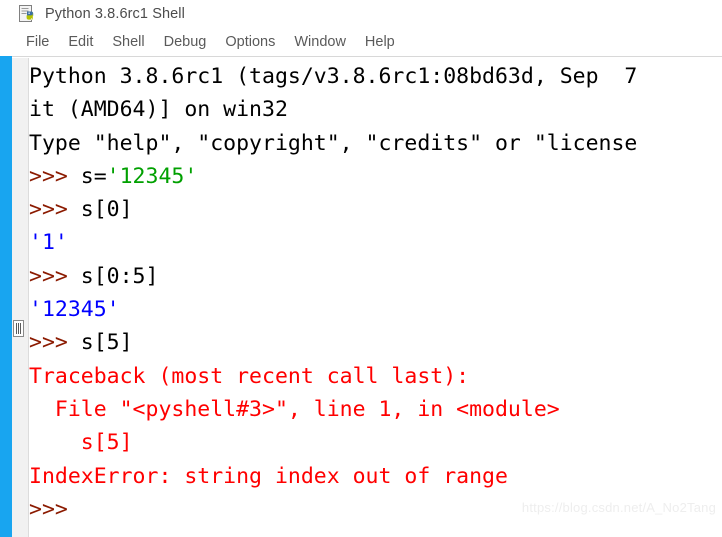 This screenshot has height=537, width=722. Describe the element at coordinates (55, 176) in the screenshot. I see `input-line-assign-seg-0: >>>` at that location.